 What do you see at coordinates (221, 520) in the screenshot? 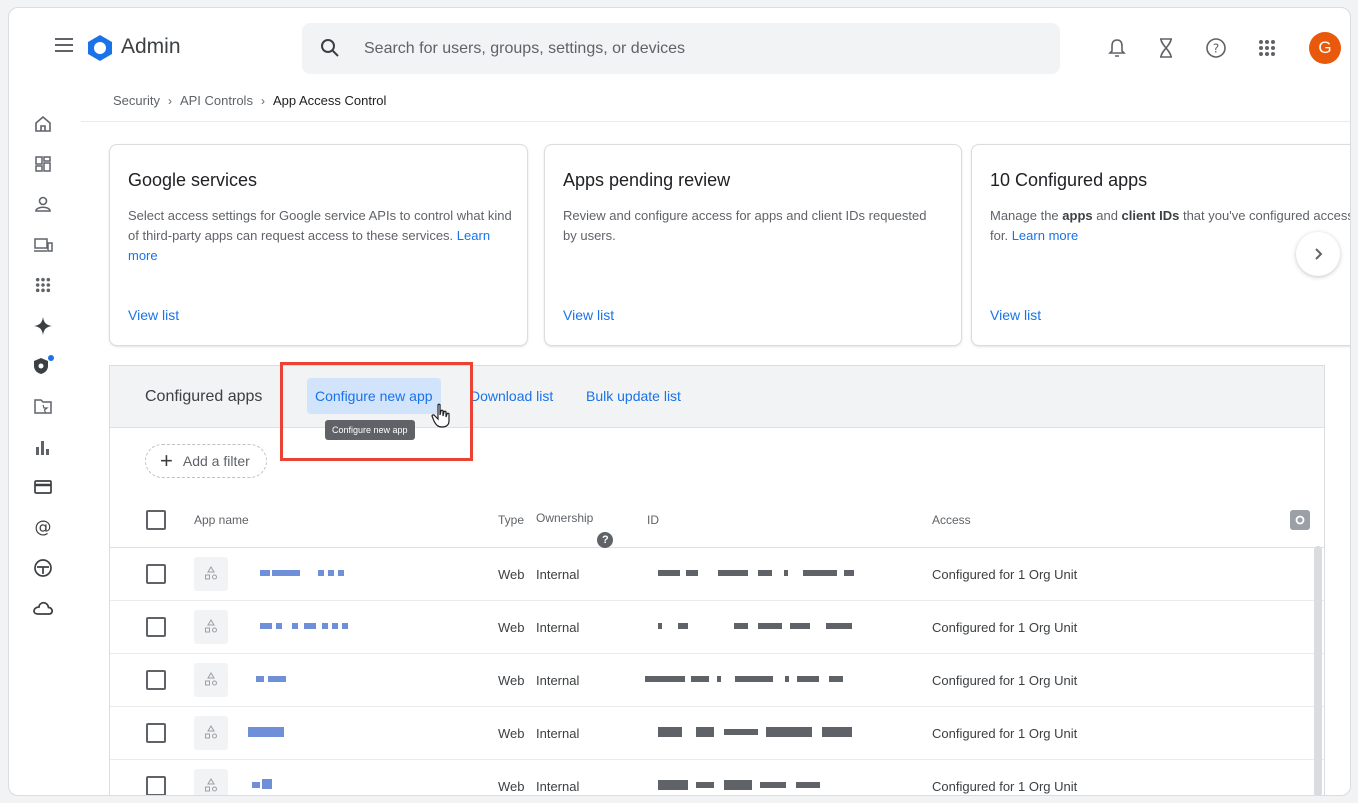
I see `column-app-name: App name` at bounding box center [221, 520].